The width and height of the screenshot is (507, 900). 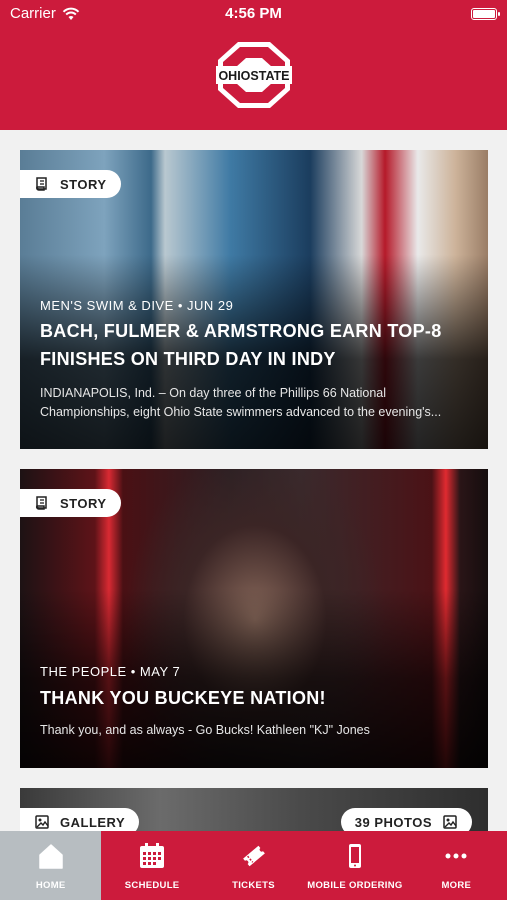 I want to click on badge-label: GALLERY, so click(x=93, y=822).